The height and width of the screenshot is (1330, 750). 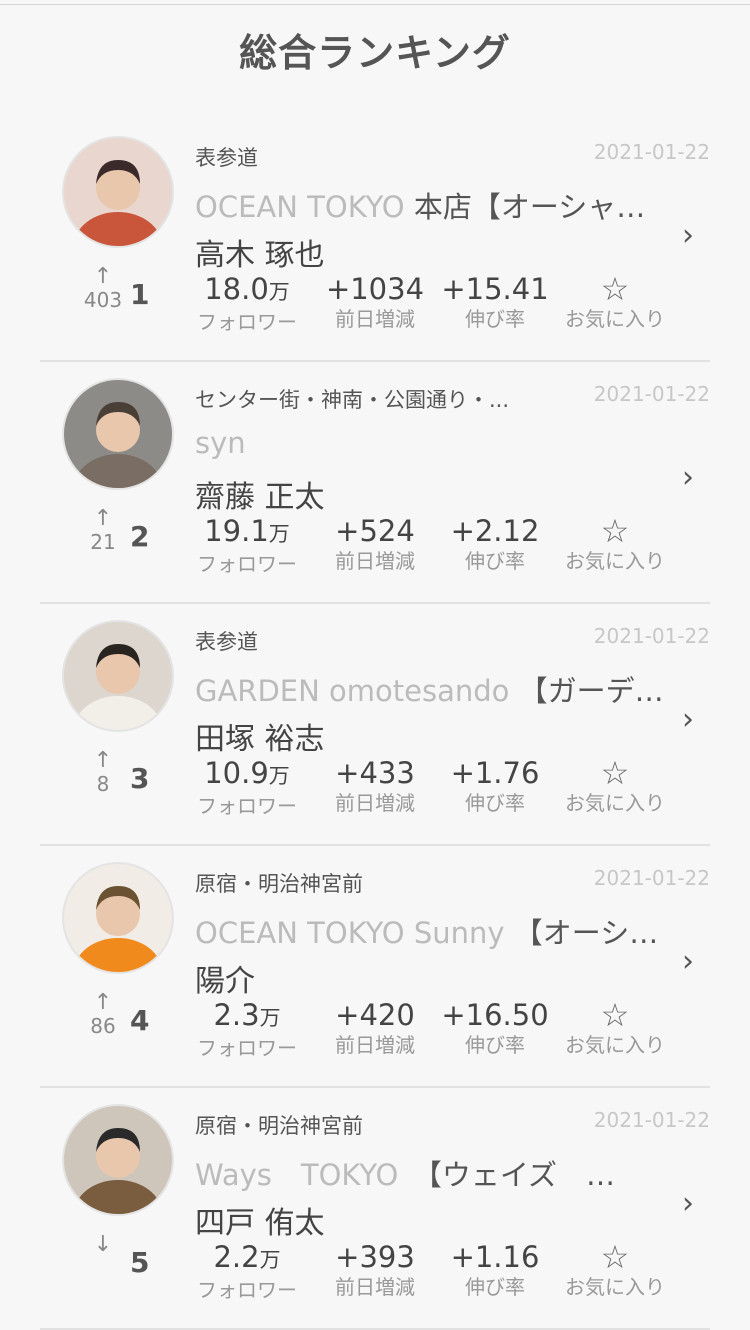 What do you see at coordinates (236, 531) in the screenshot?
I see `followers-value: 19.1` at bounding box center [236, 531].